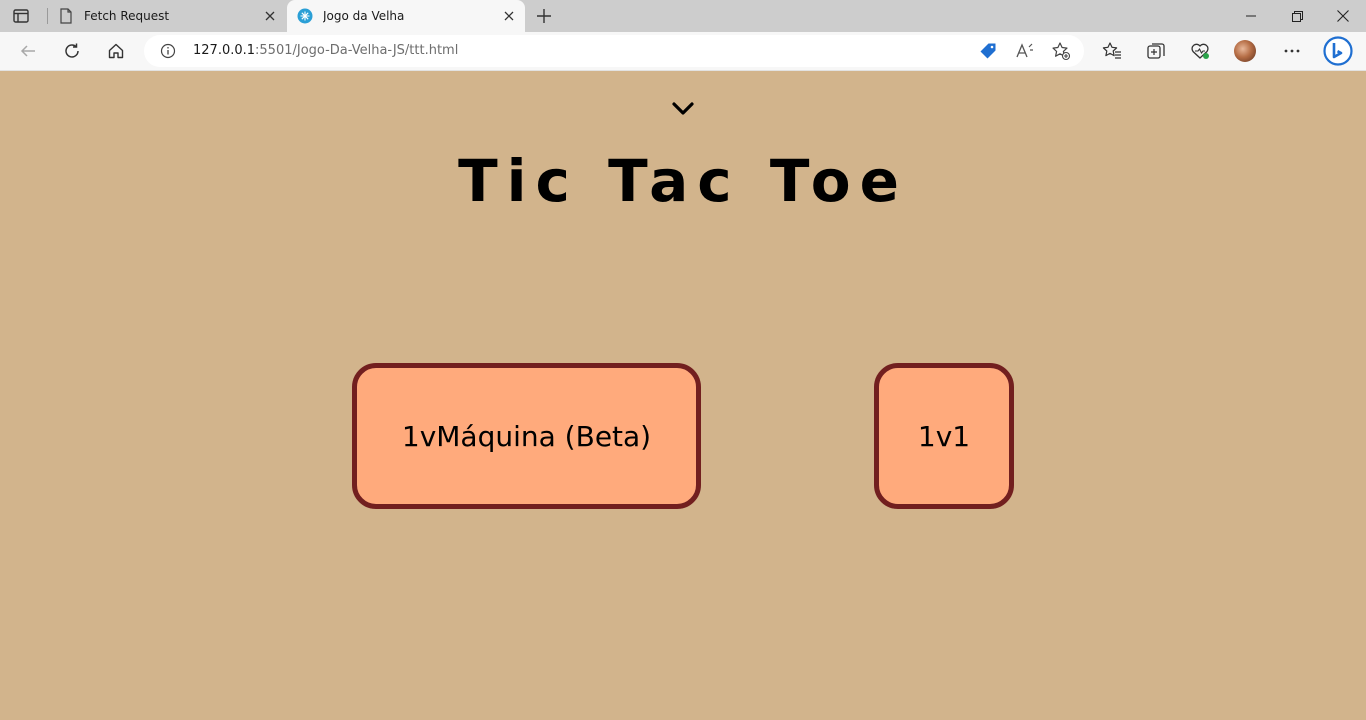 This screenshot has height=720, width=1366. Describe the element at coordinates (72, 51) in the screenshot. I see `refresh-icon` at that location.